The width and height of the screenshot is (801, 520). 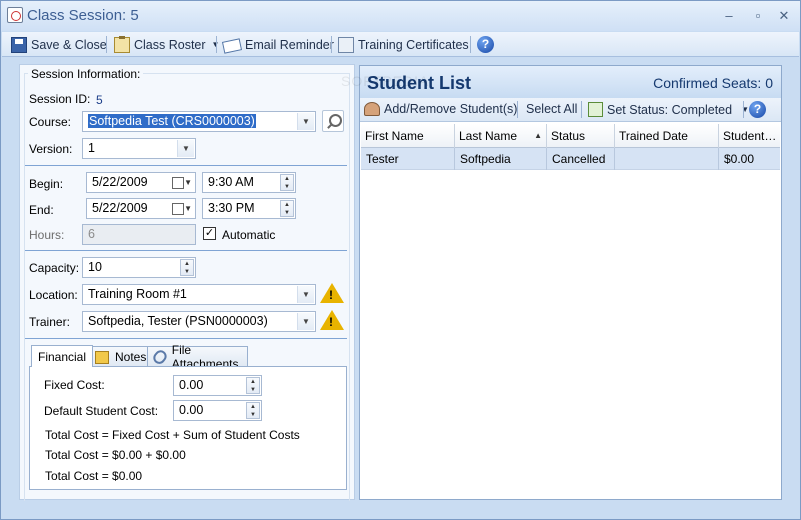 I want to click on end-time-spinner: 3:30 PM ▲ ▼, so click(x=249, y=208).